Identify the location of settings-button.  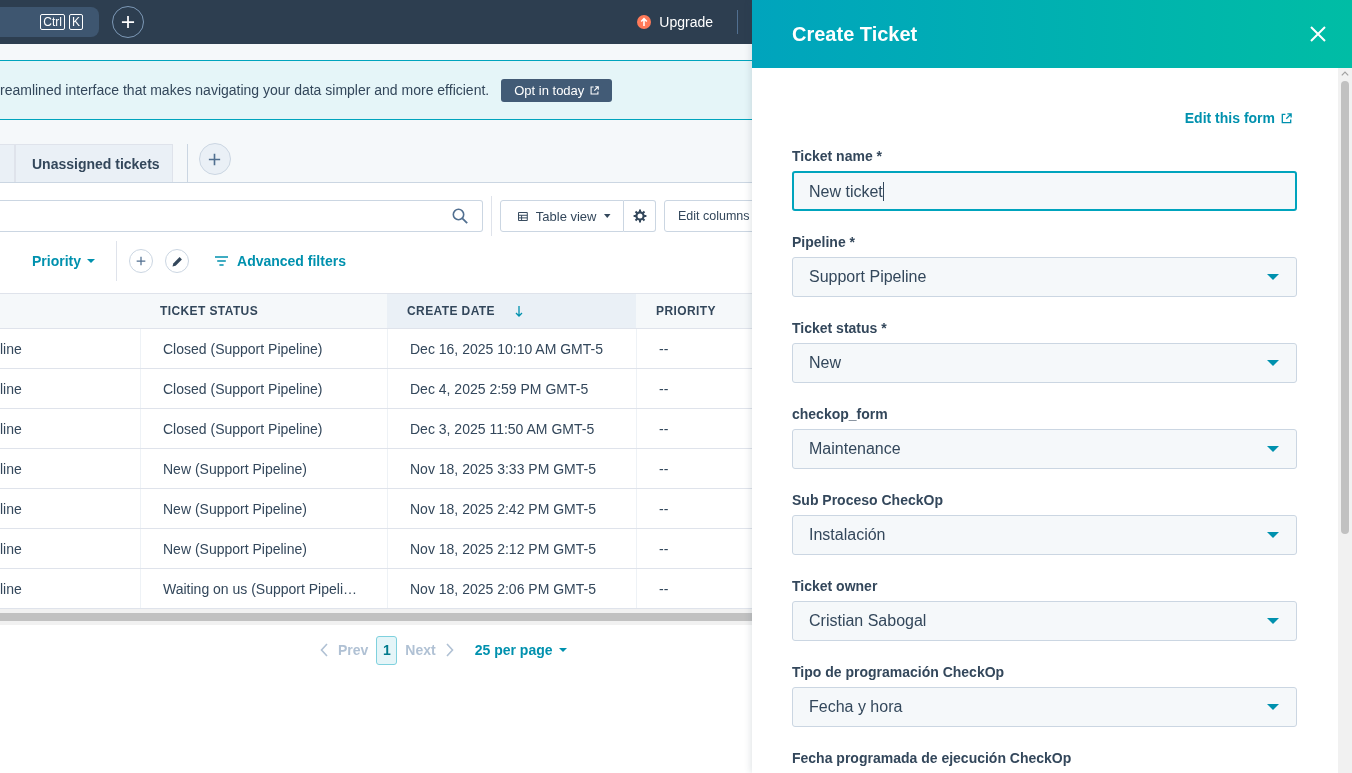
(640, 216).